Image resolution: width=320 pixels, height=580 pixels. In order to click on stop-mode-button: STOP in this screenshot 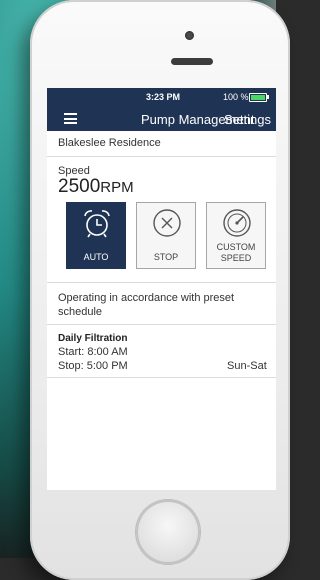, I will do `click(166, 235)`.